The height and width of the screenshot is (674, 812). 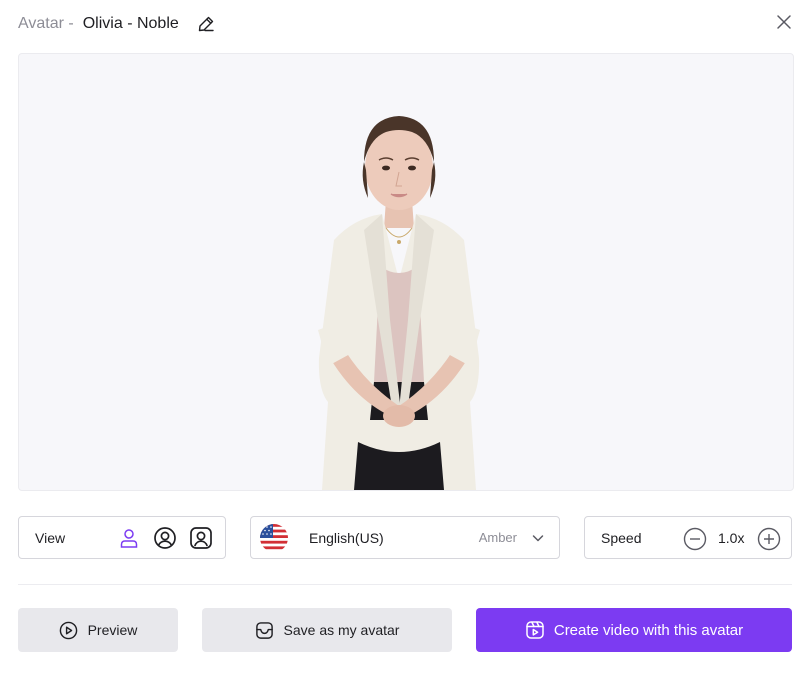 I want to click on portrait-square-icon, so click(x=201, y=538).